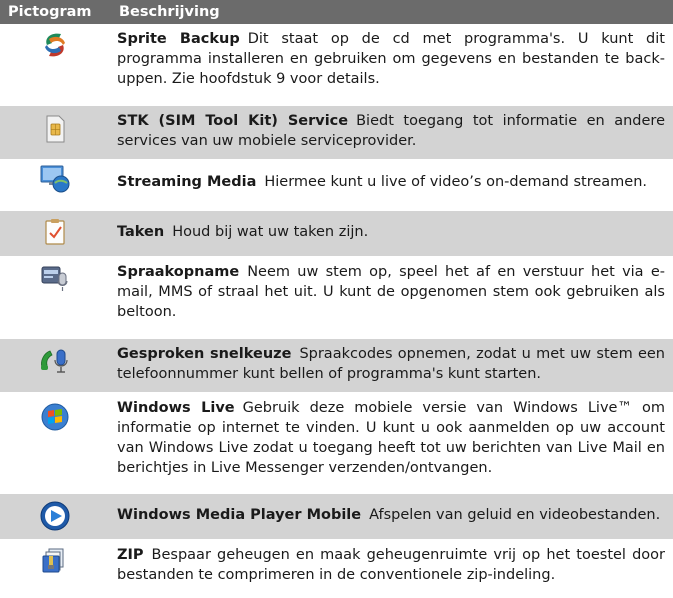  I want to click on program-name: Streaming Media, so click(187, 182).